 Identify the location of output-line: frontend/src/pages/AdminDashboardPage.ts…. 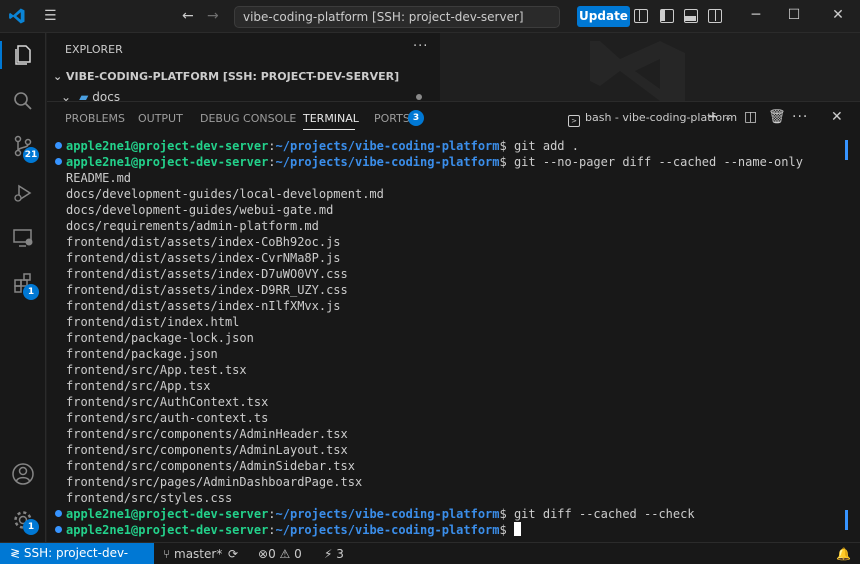
(214, 482).